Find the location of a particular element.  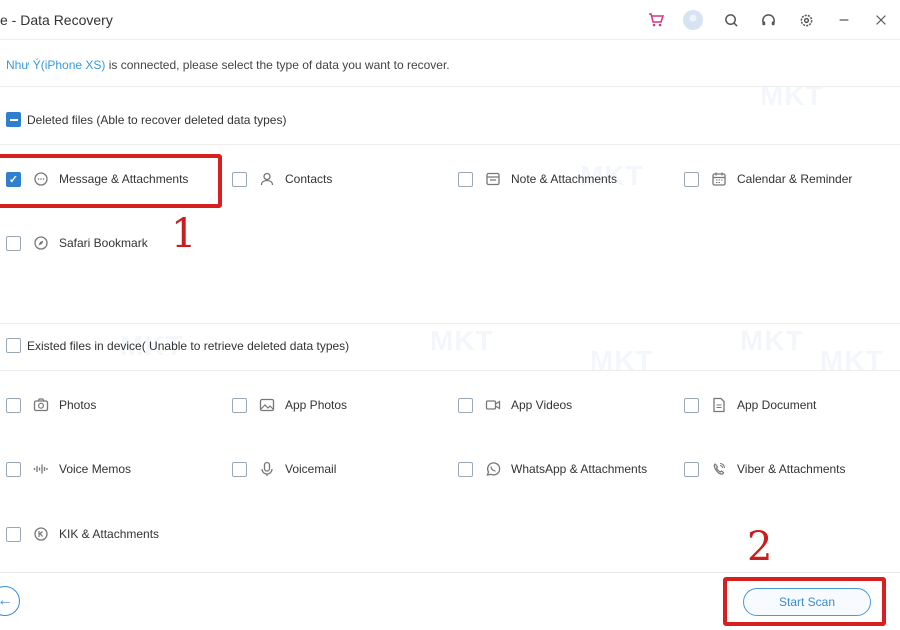

item-voice-memos: Voice Memos is located at coordinates (68, 469).